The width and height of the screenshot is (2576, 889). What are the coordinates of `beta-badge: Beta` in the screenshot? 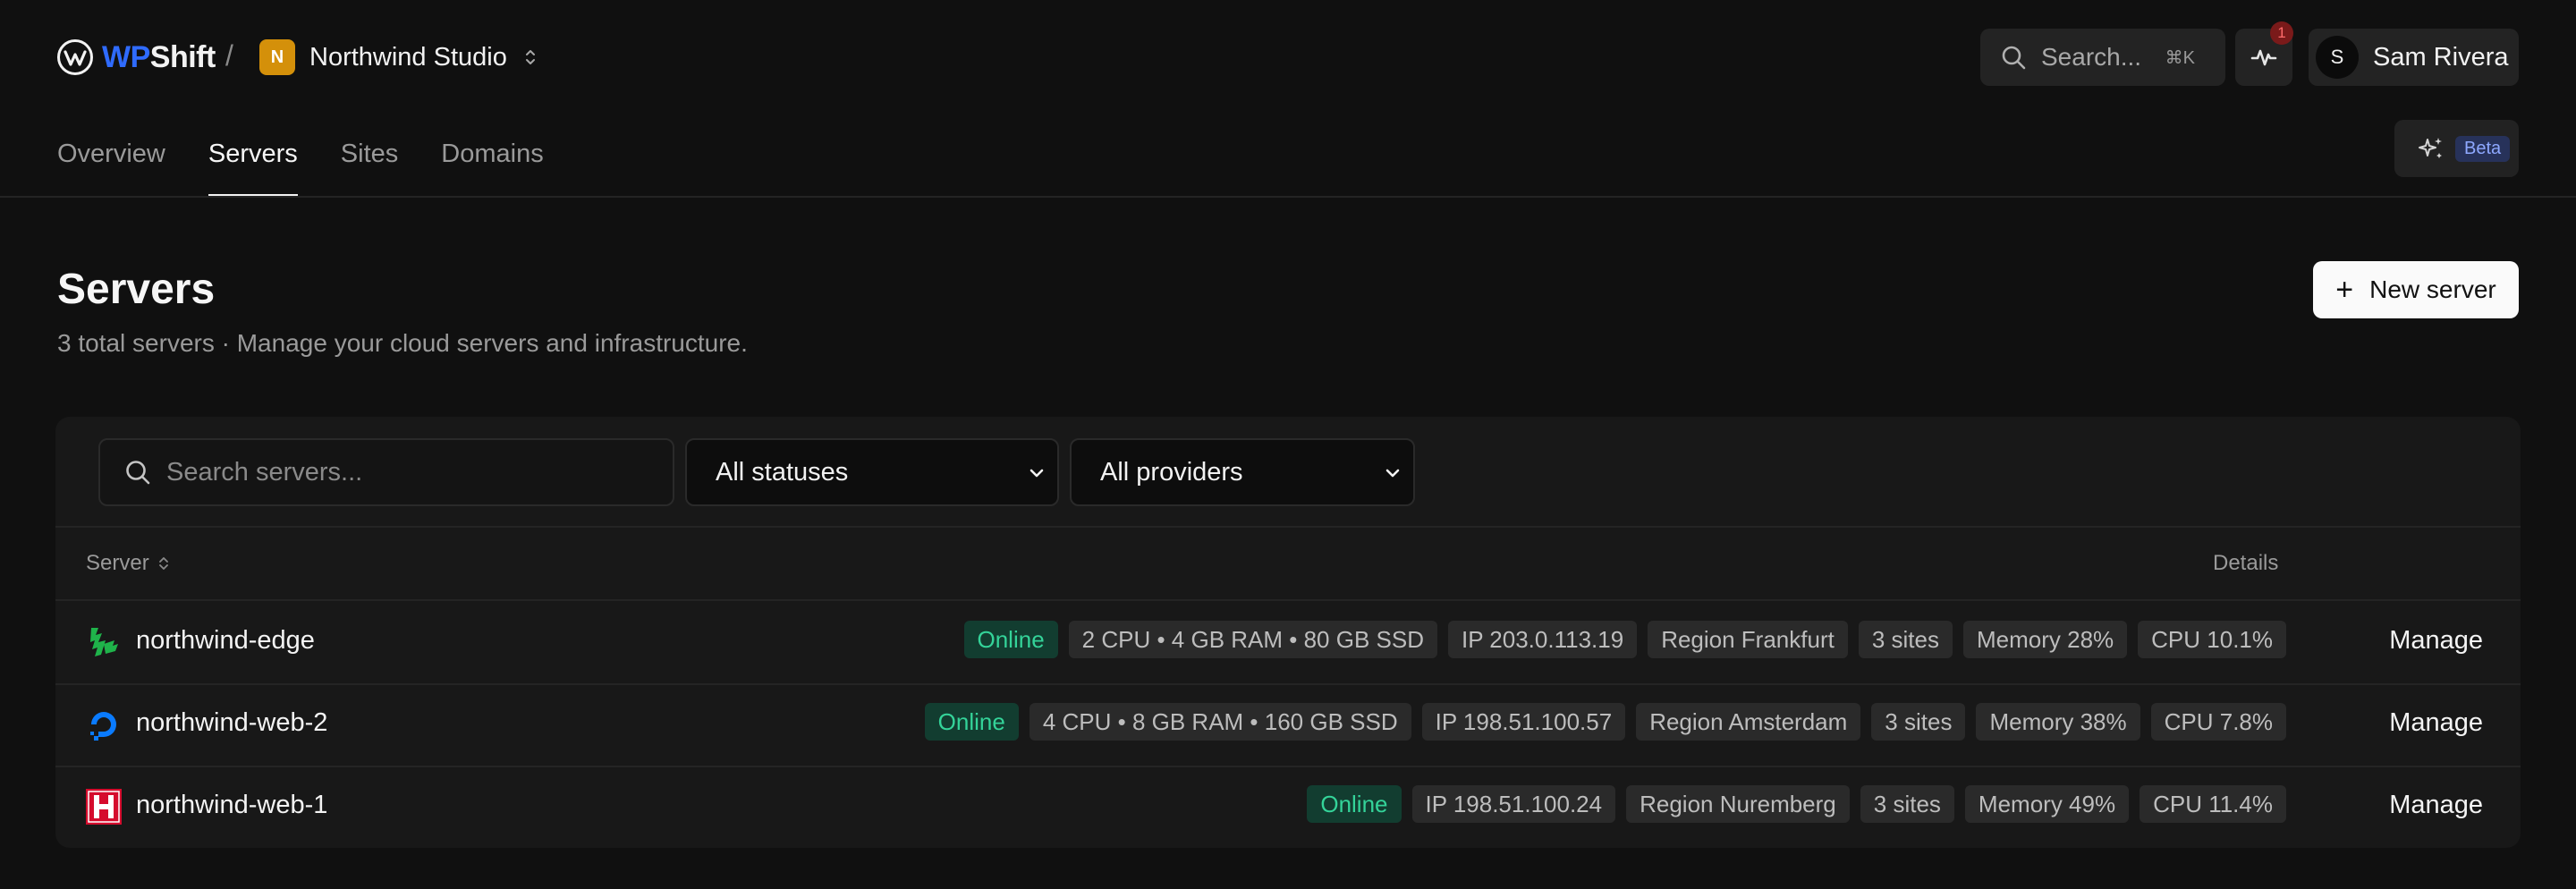 It's located at (2483, 148).